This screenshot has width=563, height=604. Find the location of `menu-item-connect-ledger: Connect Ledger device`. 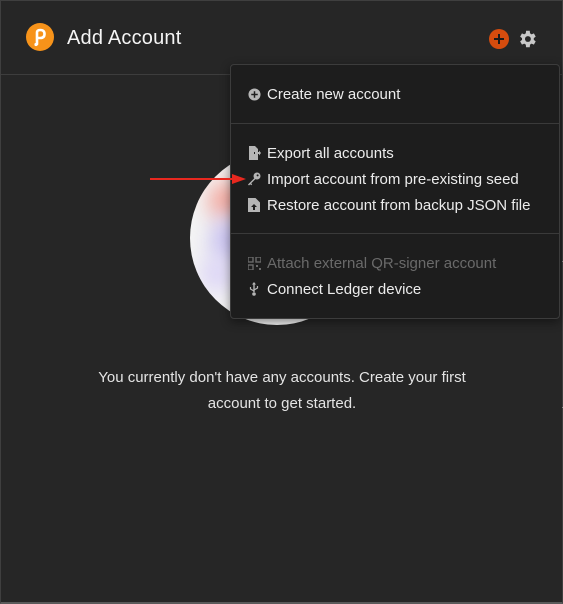

menu-item-connect-ledger: Connect Ledger device is located at coordinates (400, 289).